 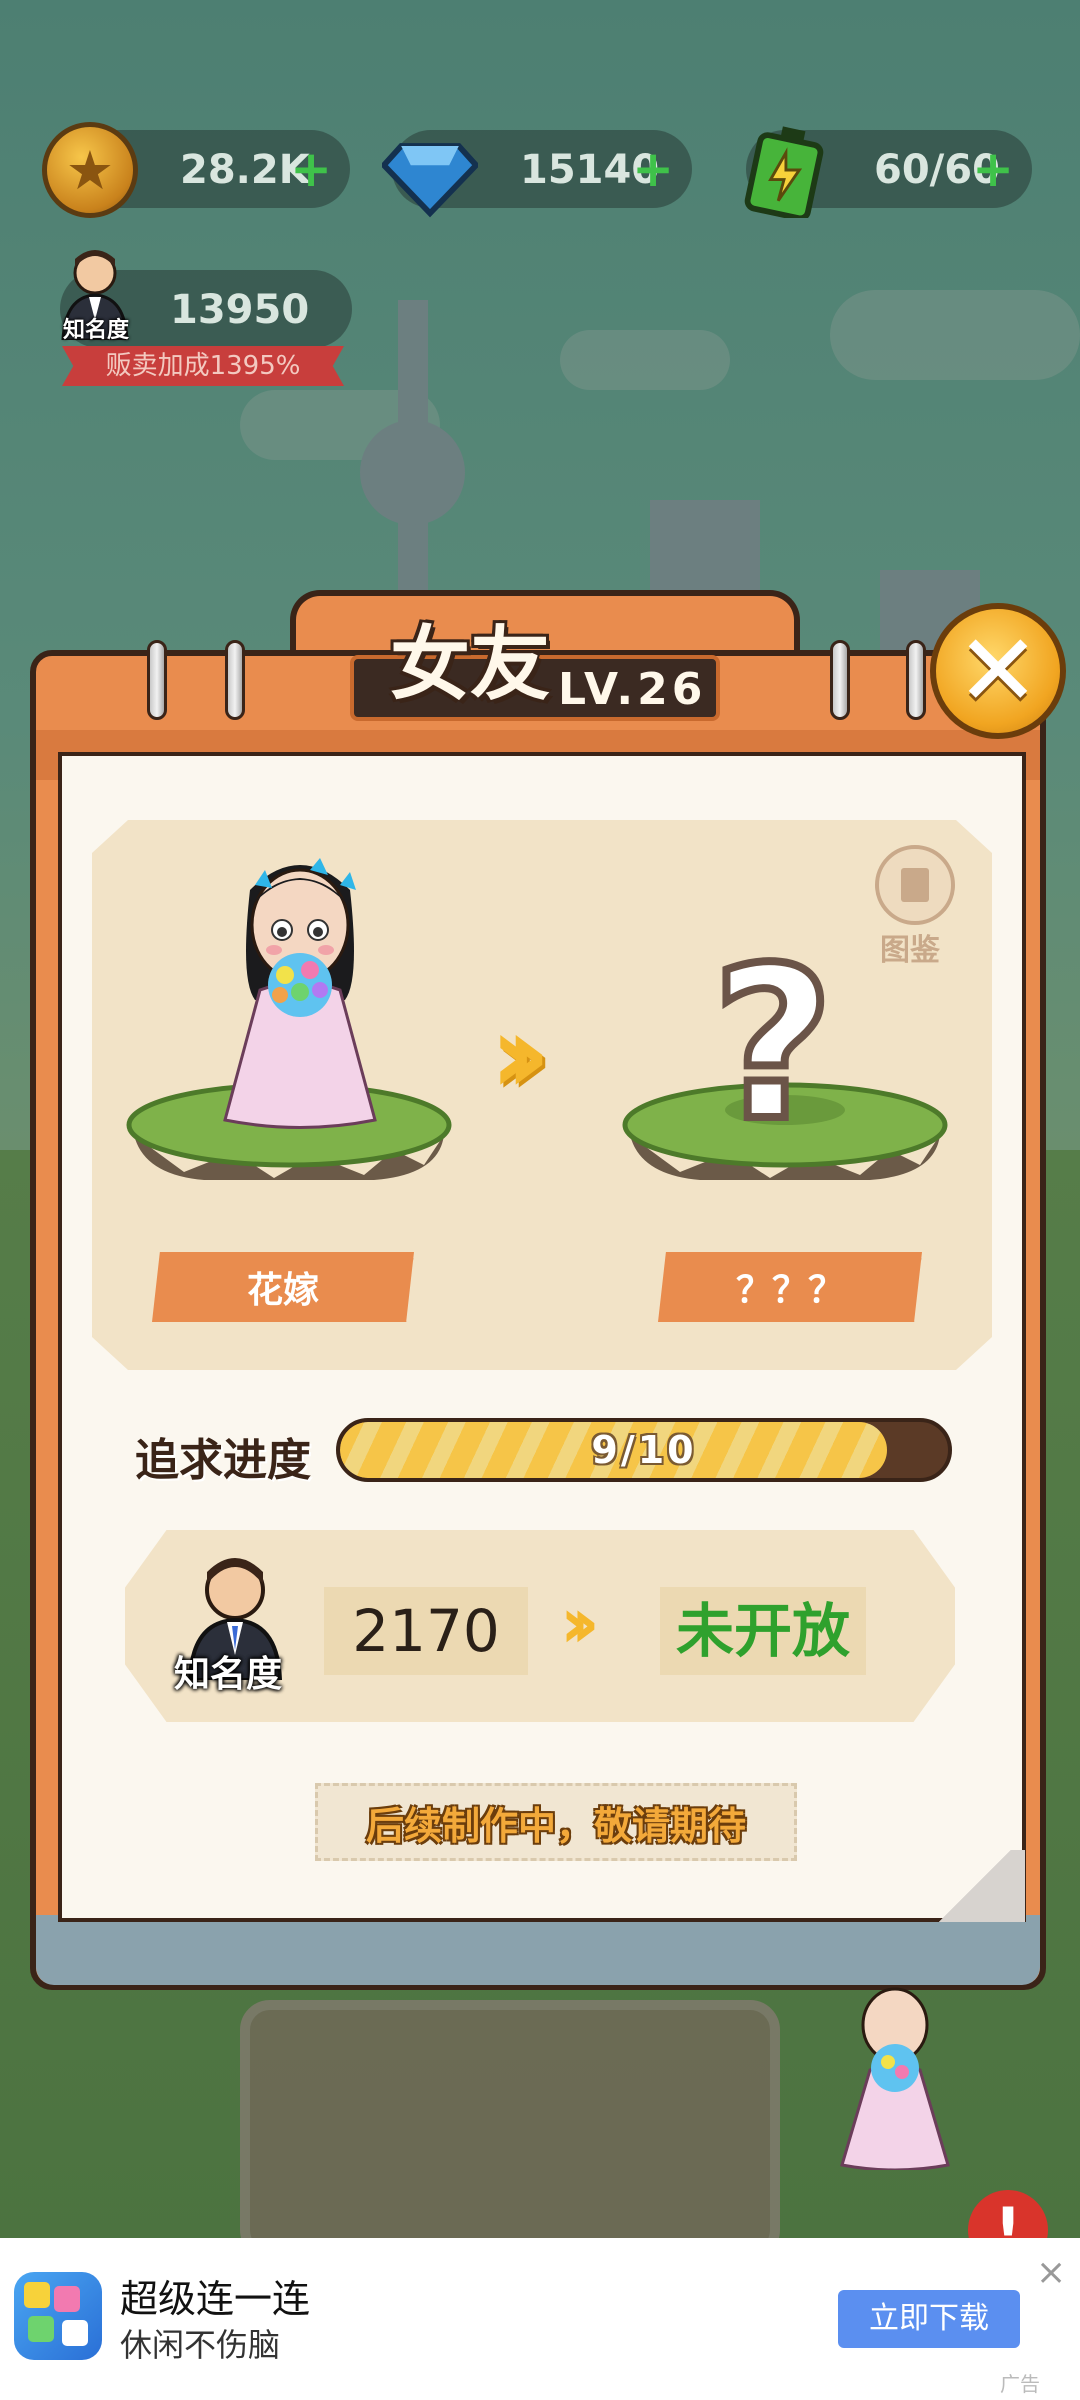 What do you see at coordinates (95, 330) in the screenshot?
I see `fame-label: 知名度` at bounding box center [95, 330].